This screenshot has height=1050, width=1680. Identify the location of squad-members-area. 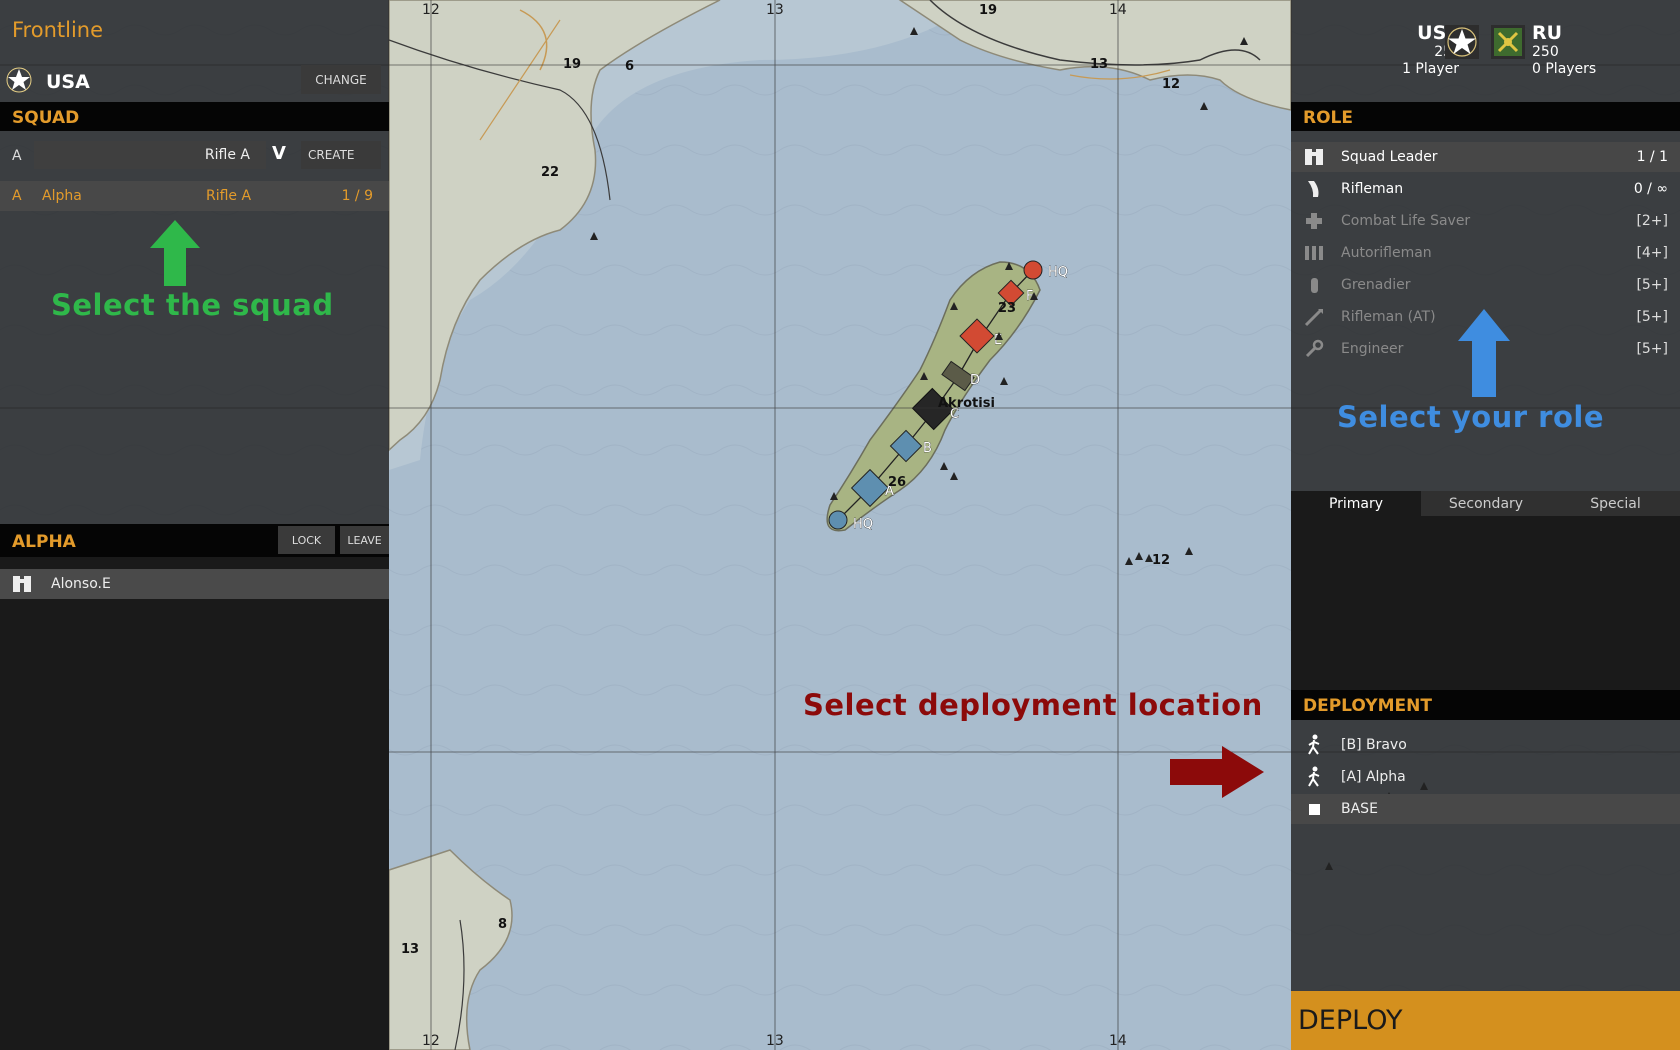
(194, 803).